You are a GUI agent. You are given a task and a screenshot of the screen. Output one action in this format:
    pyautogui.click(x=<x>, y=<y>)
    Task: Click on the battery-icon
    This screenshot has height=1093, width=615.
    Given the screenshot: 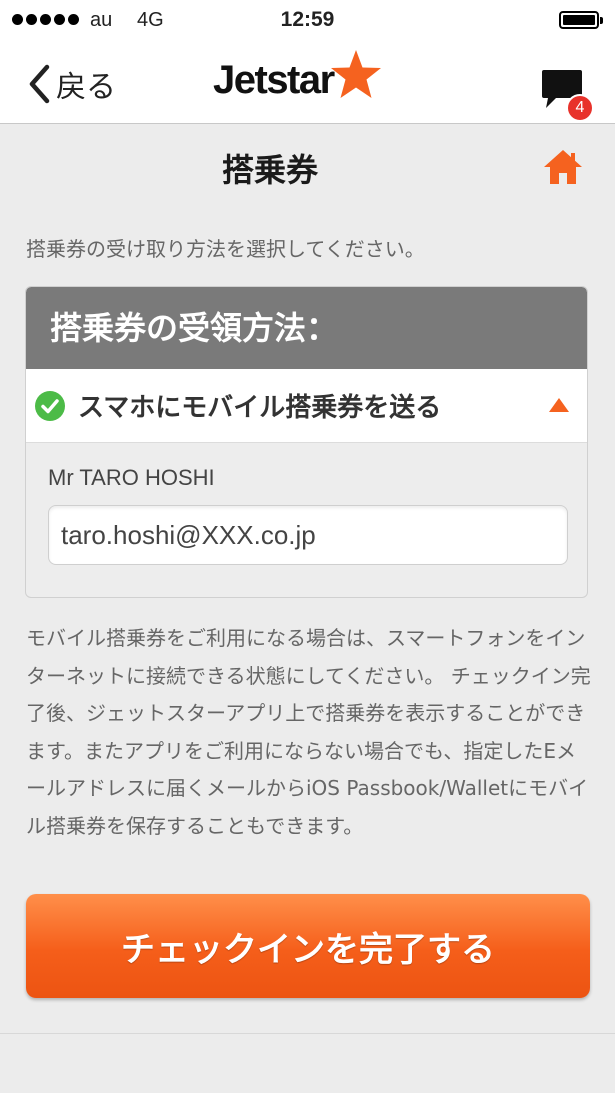 What is the action you would take?
    pyautogui.click(x=581, y=20)
    